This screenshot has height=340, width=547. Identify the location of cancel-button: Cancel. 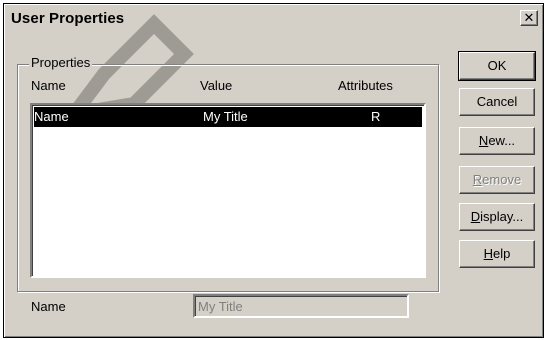
(497, 102).